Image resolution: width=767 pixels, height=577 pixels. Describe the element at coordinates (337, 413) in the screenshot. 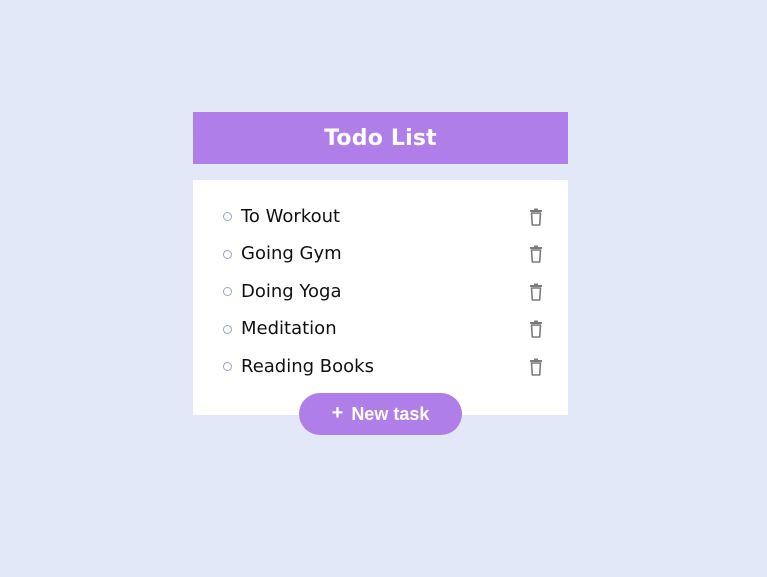

I see `plus-icon: +` at that location.